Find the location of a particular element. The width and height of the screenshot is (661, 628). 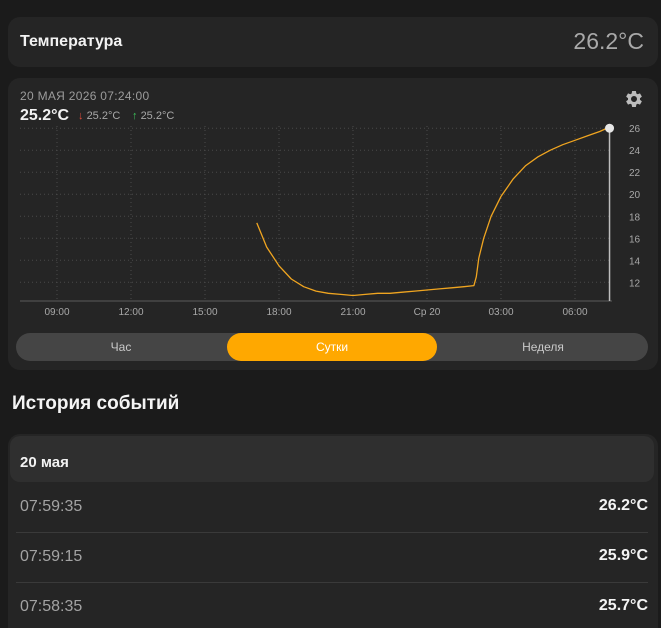

x-tick-label: 15:00 is located at coordinates (204, 312).